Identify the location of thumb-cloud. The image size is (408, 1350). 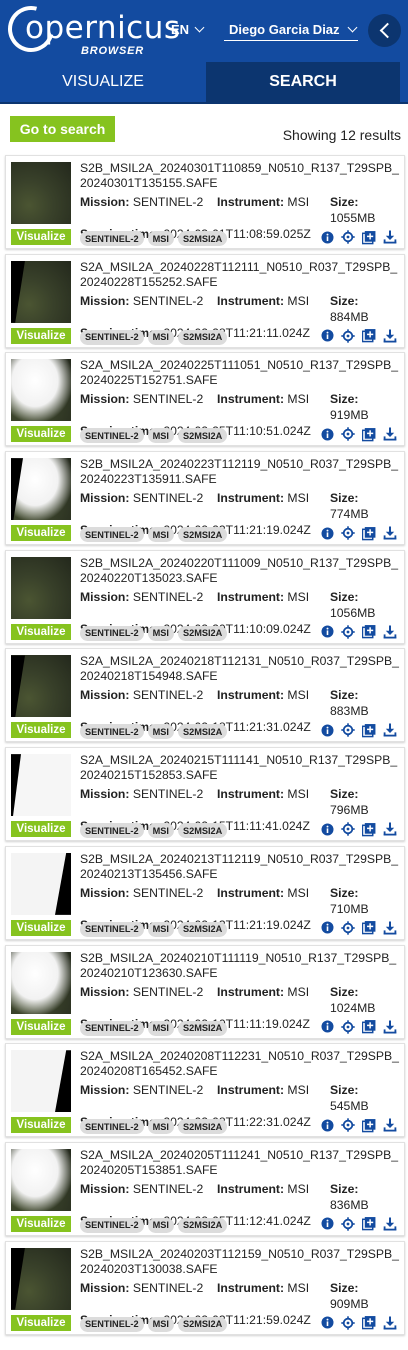
(41, 390).